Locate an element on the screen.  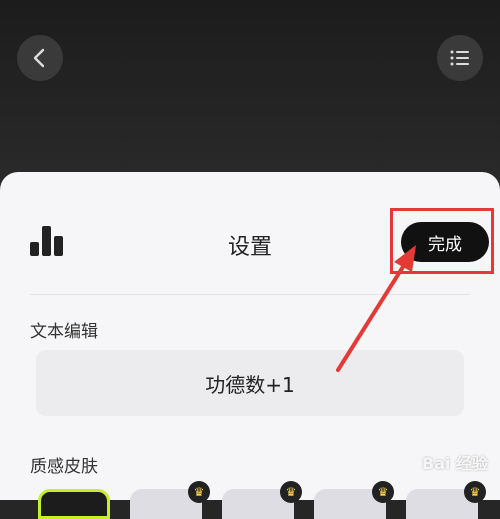
watermark: Bai 经验 is located at coordinates (454, 463).